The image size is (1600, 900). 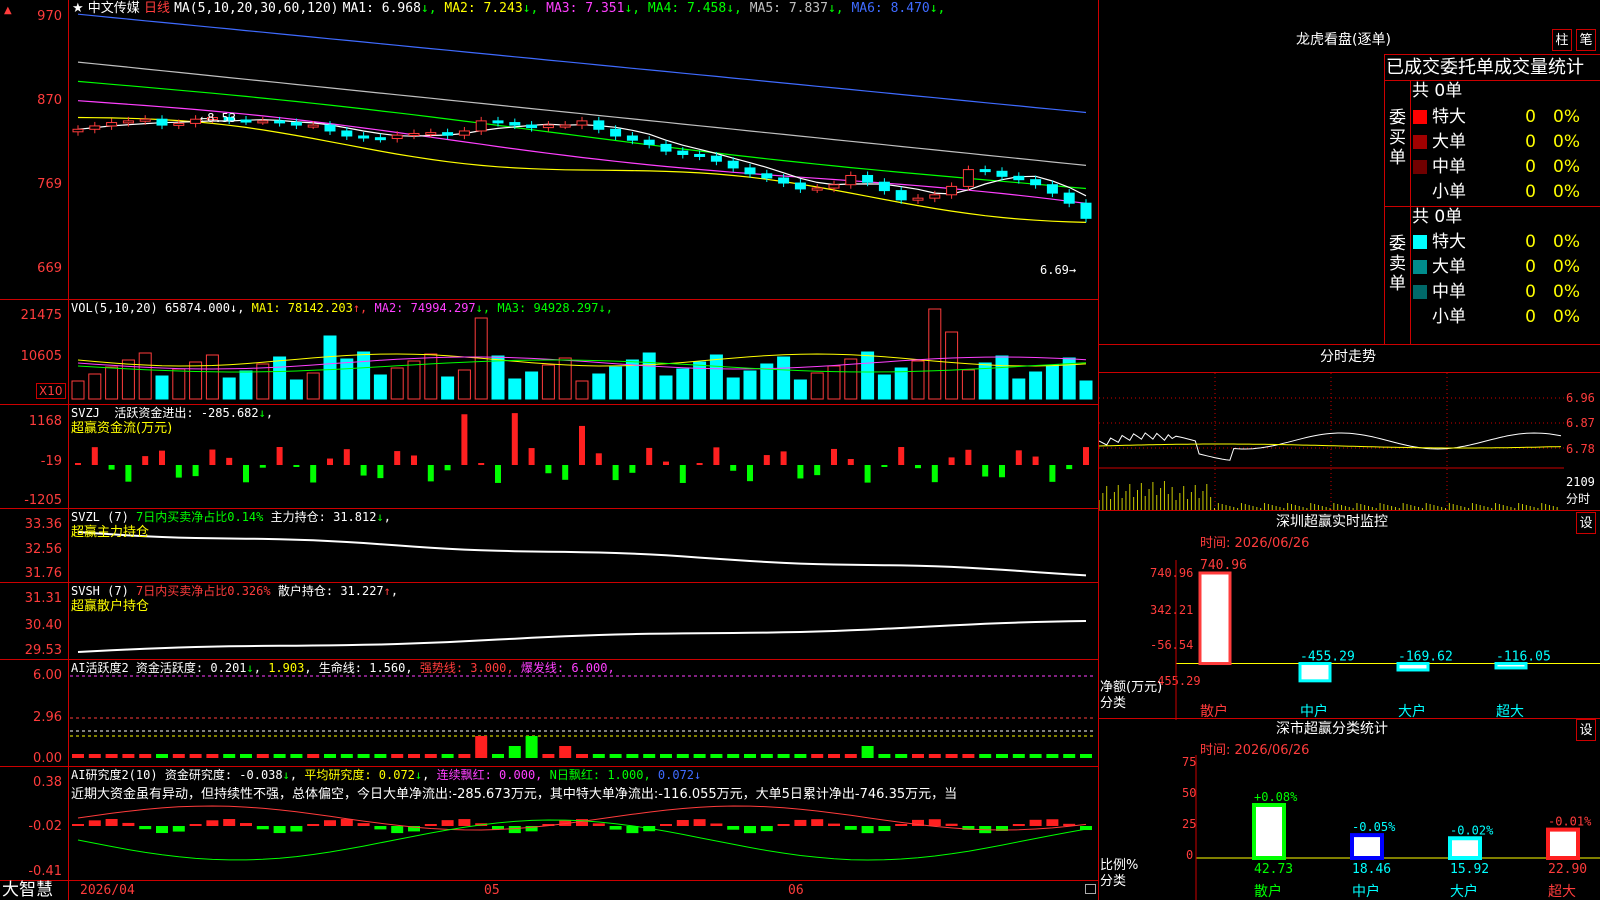 What do you see at coordinates (1255, 543) in the screenshot?
I see `monitor-time: 时间: 2026/06/26` at bounding box center [1255, 543].